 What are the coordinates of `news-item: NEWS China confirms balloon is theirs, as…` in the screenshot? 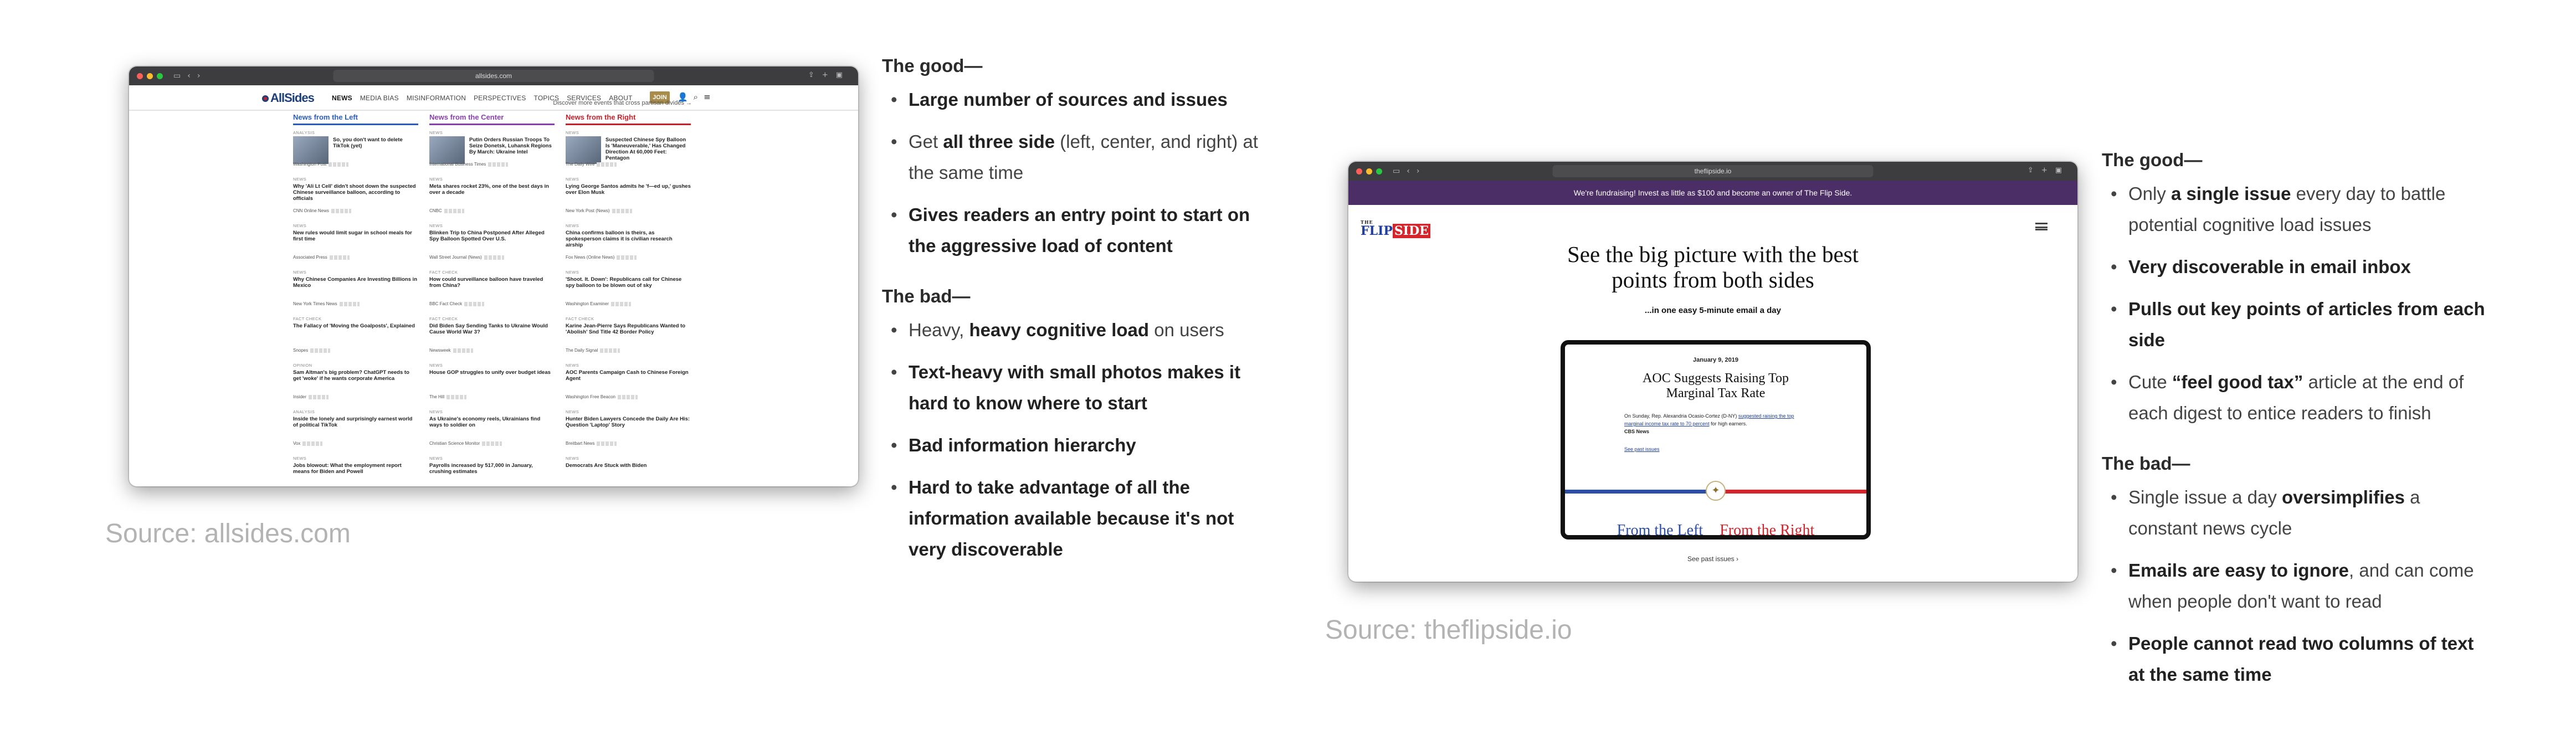 It's located at (628, 246).